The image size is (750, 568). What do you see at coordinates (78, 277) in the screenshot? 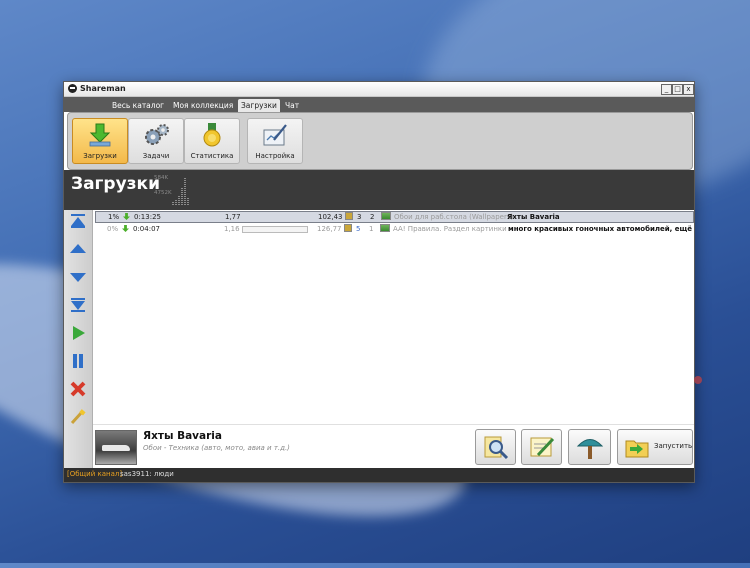
I see `move-down-icon` at bounding box center [78, 277].